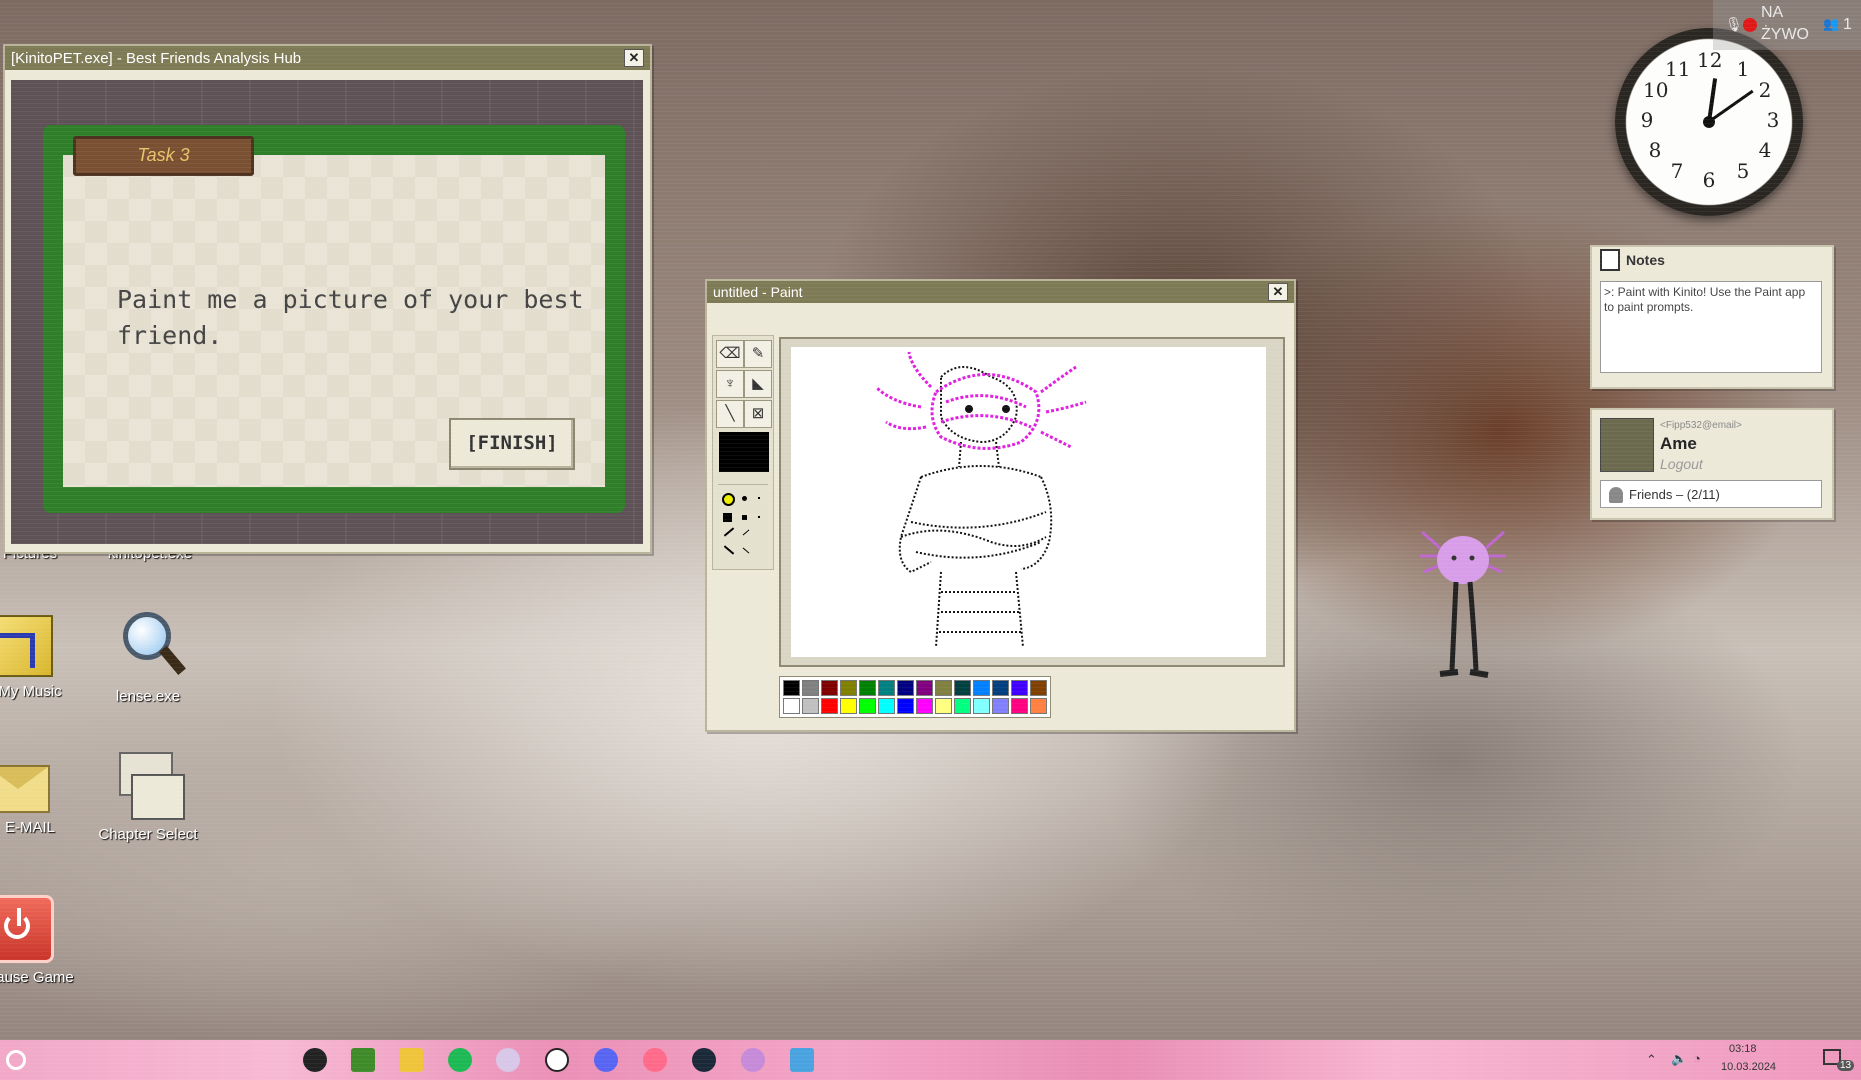  Describe the element at coordinates (29, 827) in the screenshot. I see `desktop-icon-label: E-MAIL` at that location.